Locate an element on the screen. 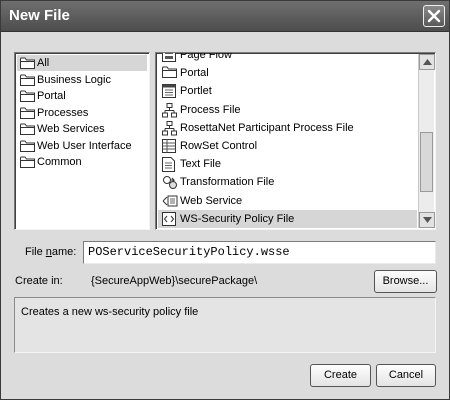  file-type-item-label: Text File is located at coordinates (200, 164).